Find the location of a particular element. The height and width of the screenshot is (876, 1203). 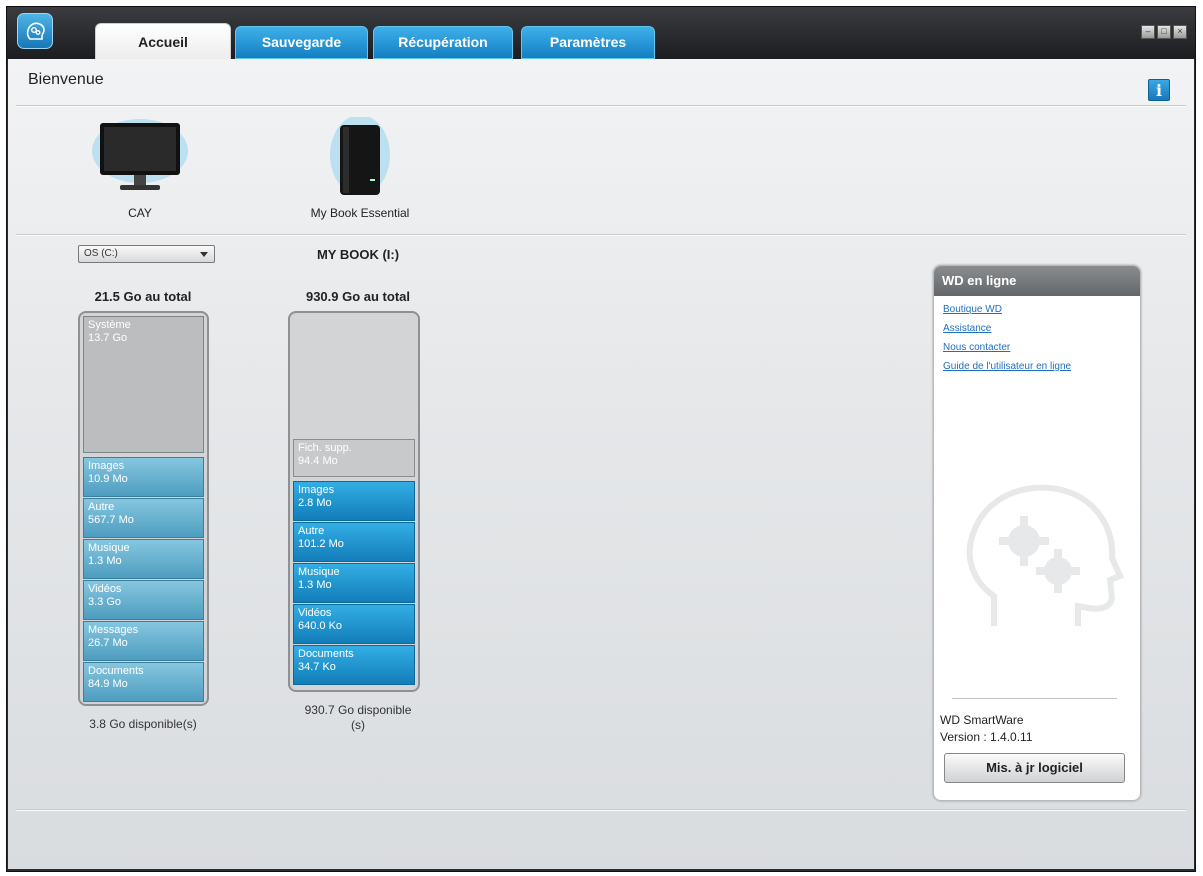

update-software-button: Mis. à jr logiciel is located at coordinates (1034, 768).